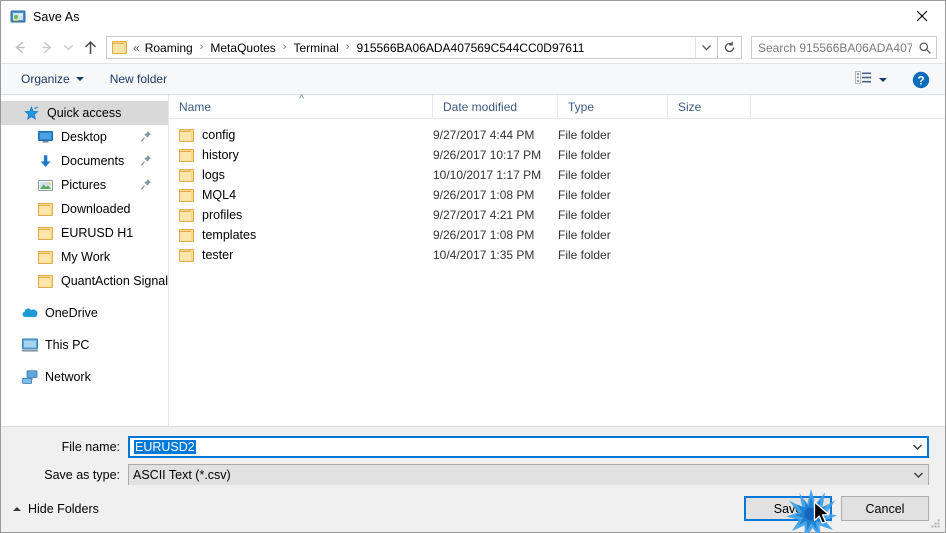 This screenshot has width=946, height=533. What do you see at coordinates (315, 48) in the screenshot?
I see `breadcrumb-item-2: Terminal` at bounding box center [315, 48].